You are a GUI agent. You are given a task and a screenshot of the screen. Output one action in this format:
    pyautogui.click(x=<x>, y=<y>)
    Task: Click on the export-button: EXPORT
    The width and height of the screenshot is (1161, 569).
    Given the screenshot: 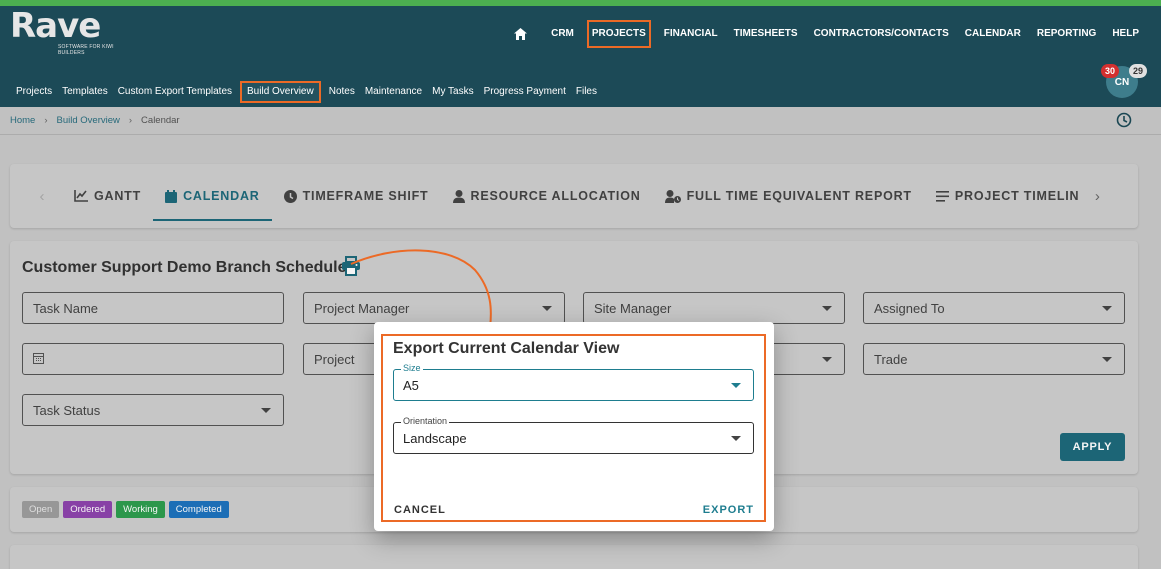 What is the action you would take?
    pyautogui.click(x=728, y=510)
    